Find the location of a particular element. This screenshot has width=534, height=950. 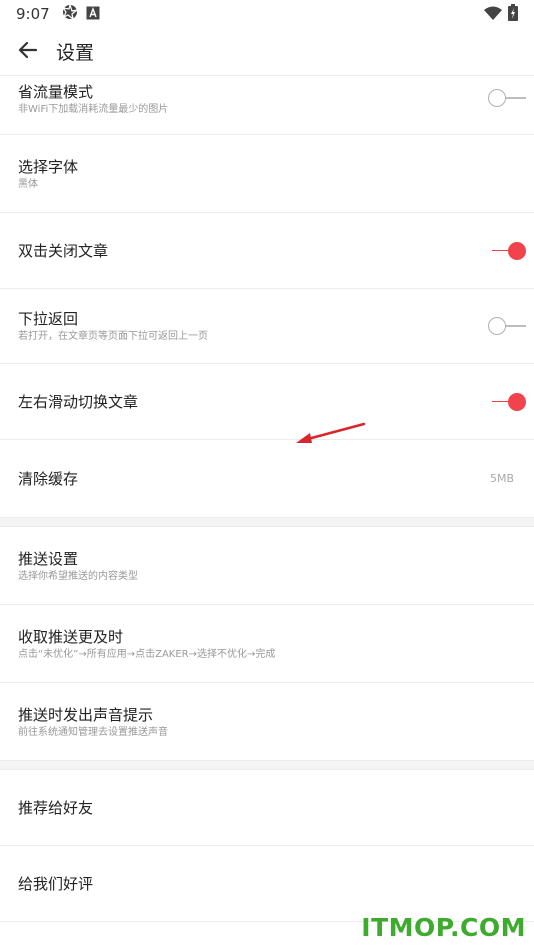

back-button is located at coordinates (28, 52).